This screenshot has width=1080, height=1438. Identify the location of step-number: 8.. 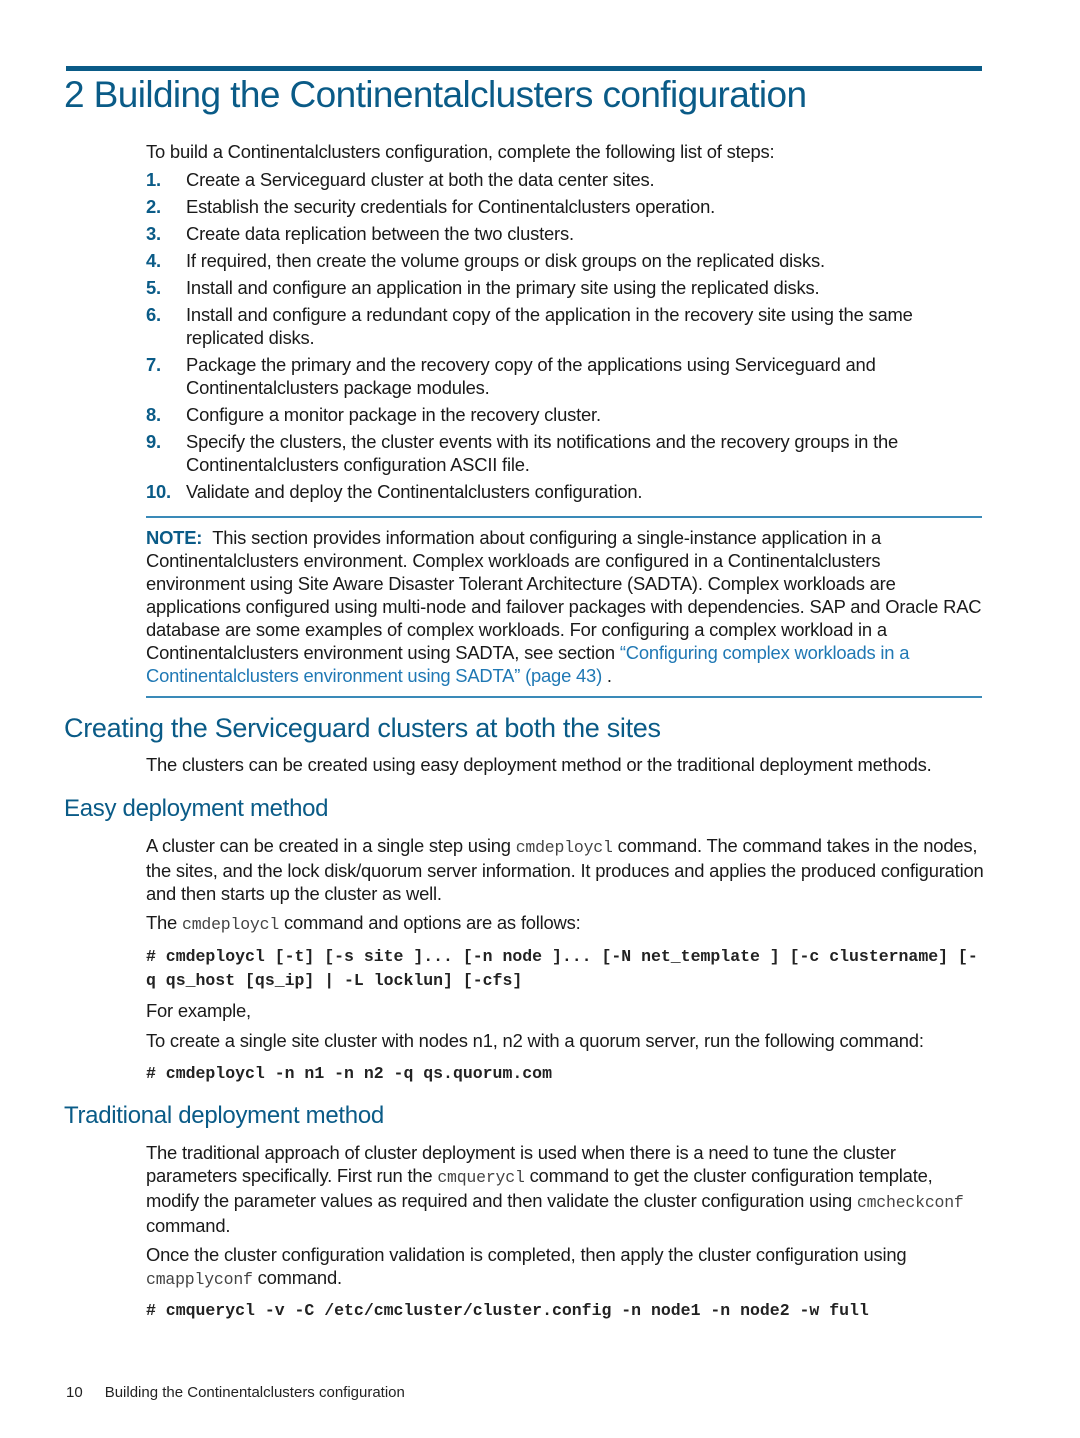
(153, 414).